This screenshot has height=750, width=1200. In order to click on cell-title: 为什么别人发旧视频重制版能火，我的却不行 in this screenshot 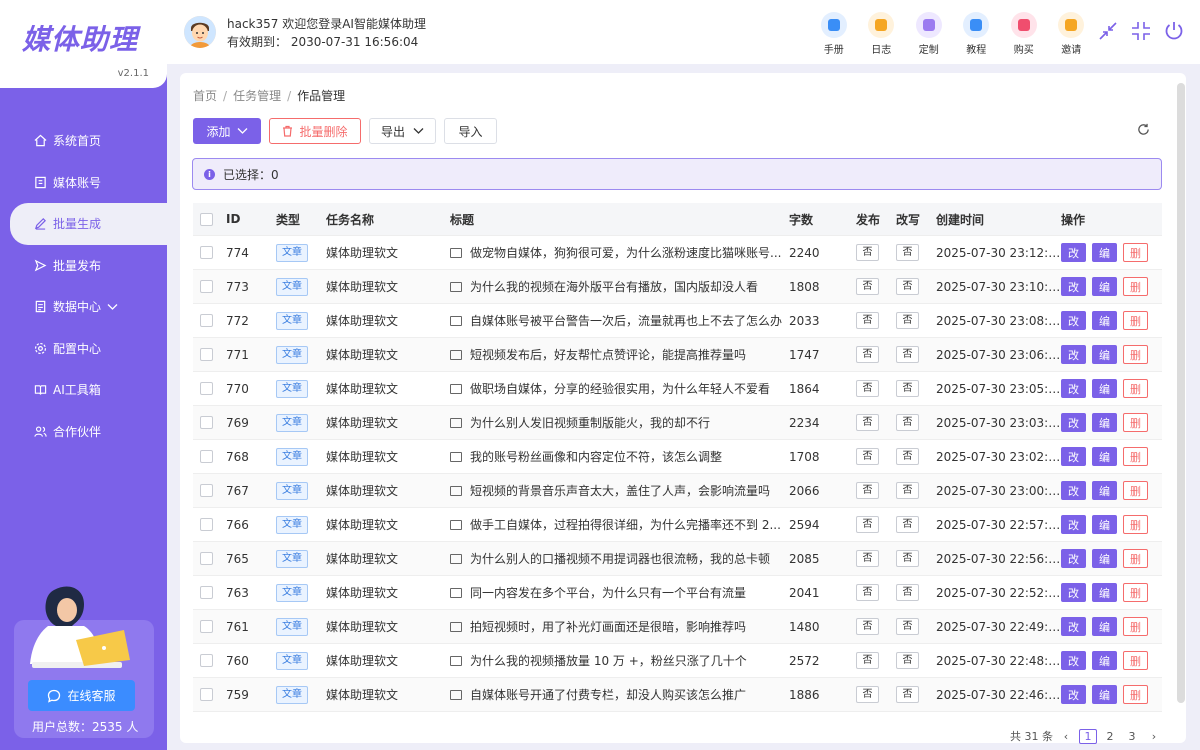, I will do `click(590, 422)`.